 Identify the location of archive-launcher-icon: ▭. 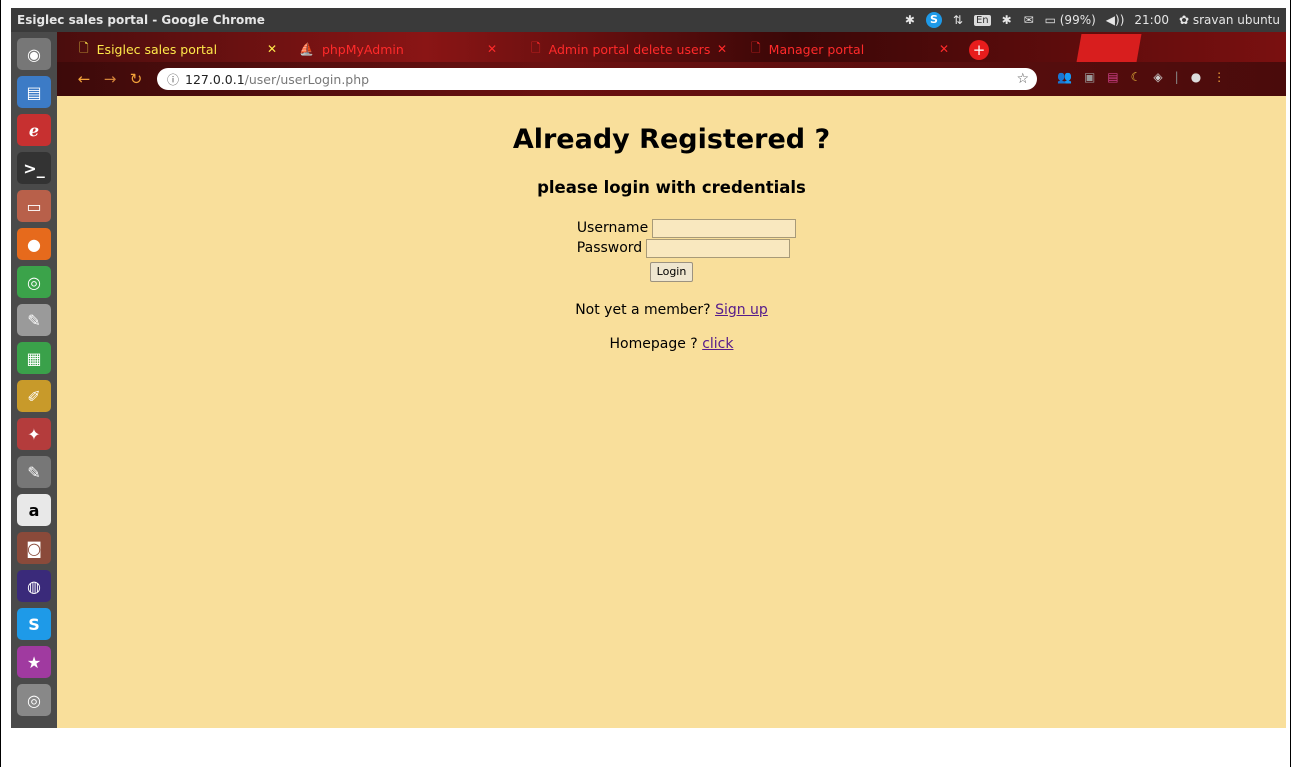
(34, 206).